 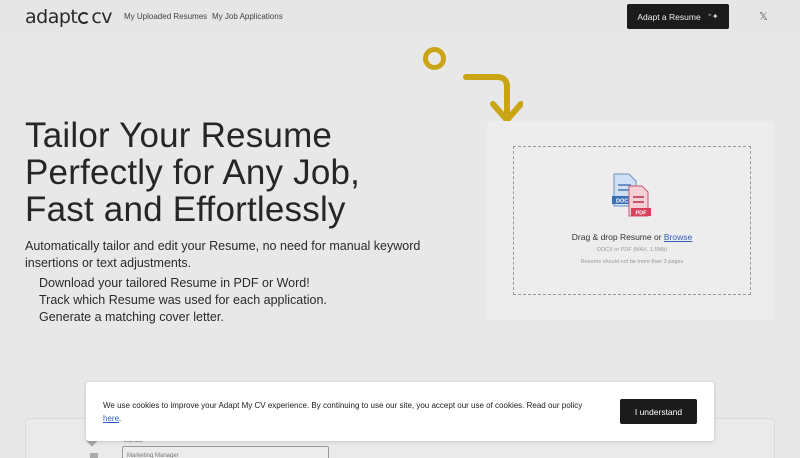 I want to click on hero-title-line-1: Tailor Your Resume, so click(x=179, y=135).